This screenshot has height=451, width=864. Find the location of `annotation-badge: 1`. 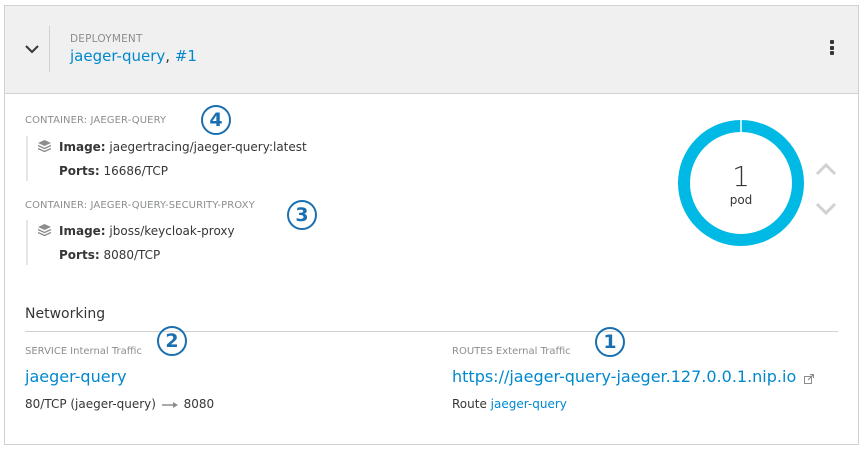

annotation-badge: 1 is located at coordinates (610, 342).